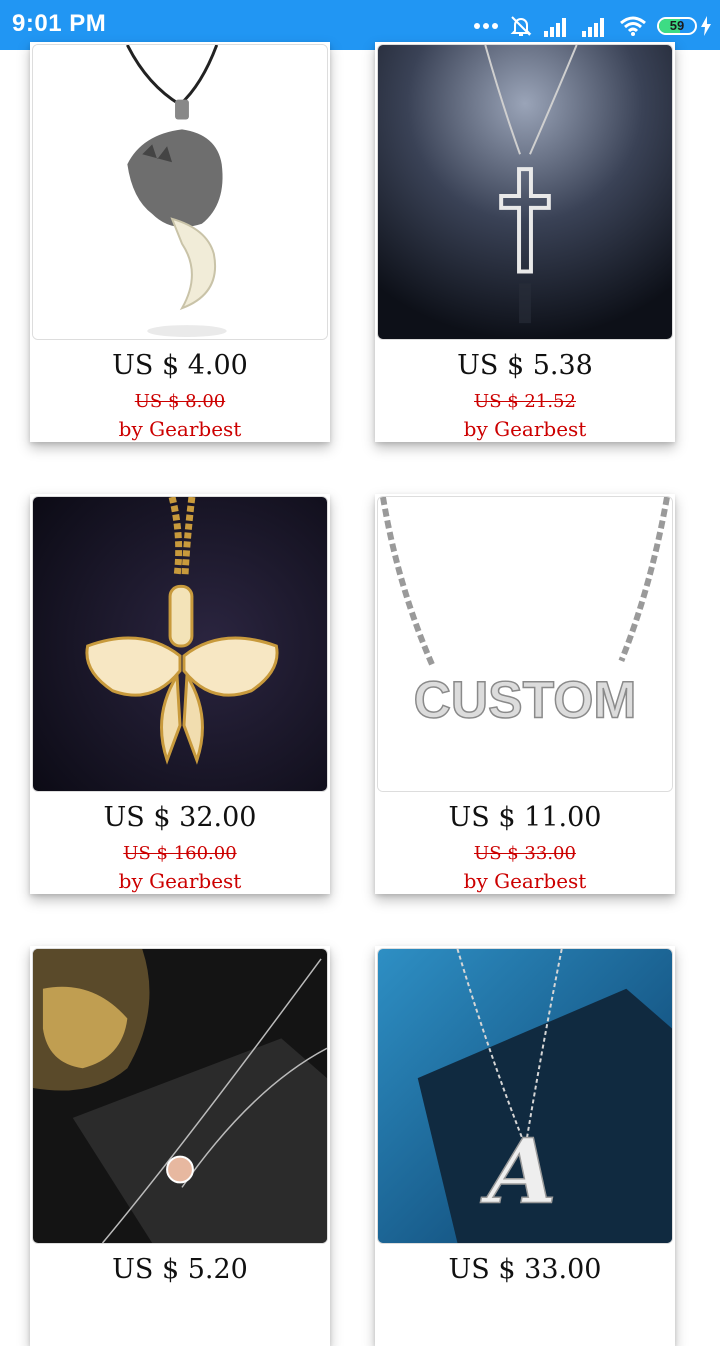 The height and width of the screenshot is (1346, 720). I want to click on signal-icon, so click(555, 27).